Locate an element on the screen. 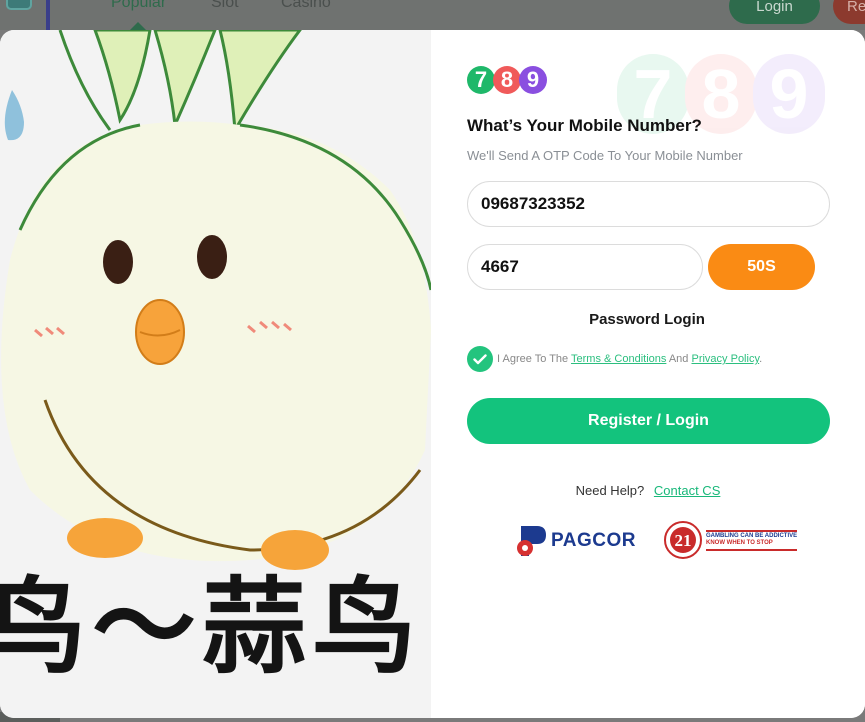 The width and height of the screenshot is (865, 722). header-divider is located at coordinates (48, 15).